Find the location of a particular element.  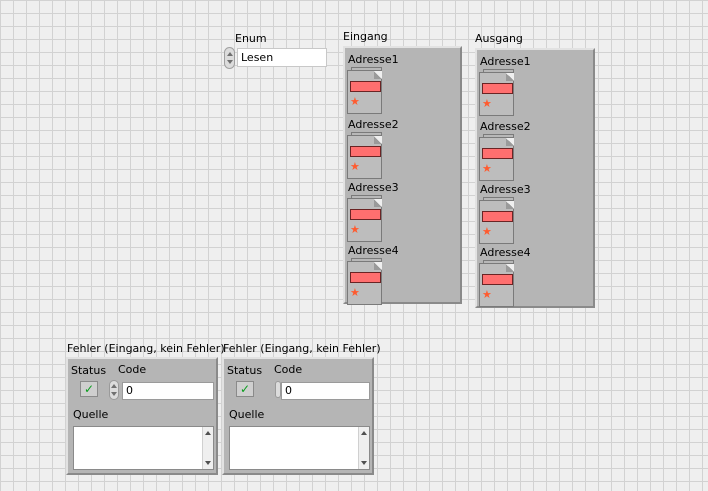

ausgang-adresse1-array: ★ is located at coordinates (497, 93).